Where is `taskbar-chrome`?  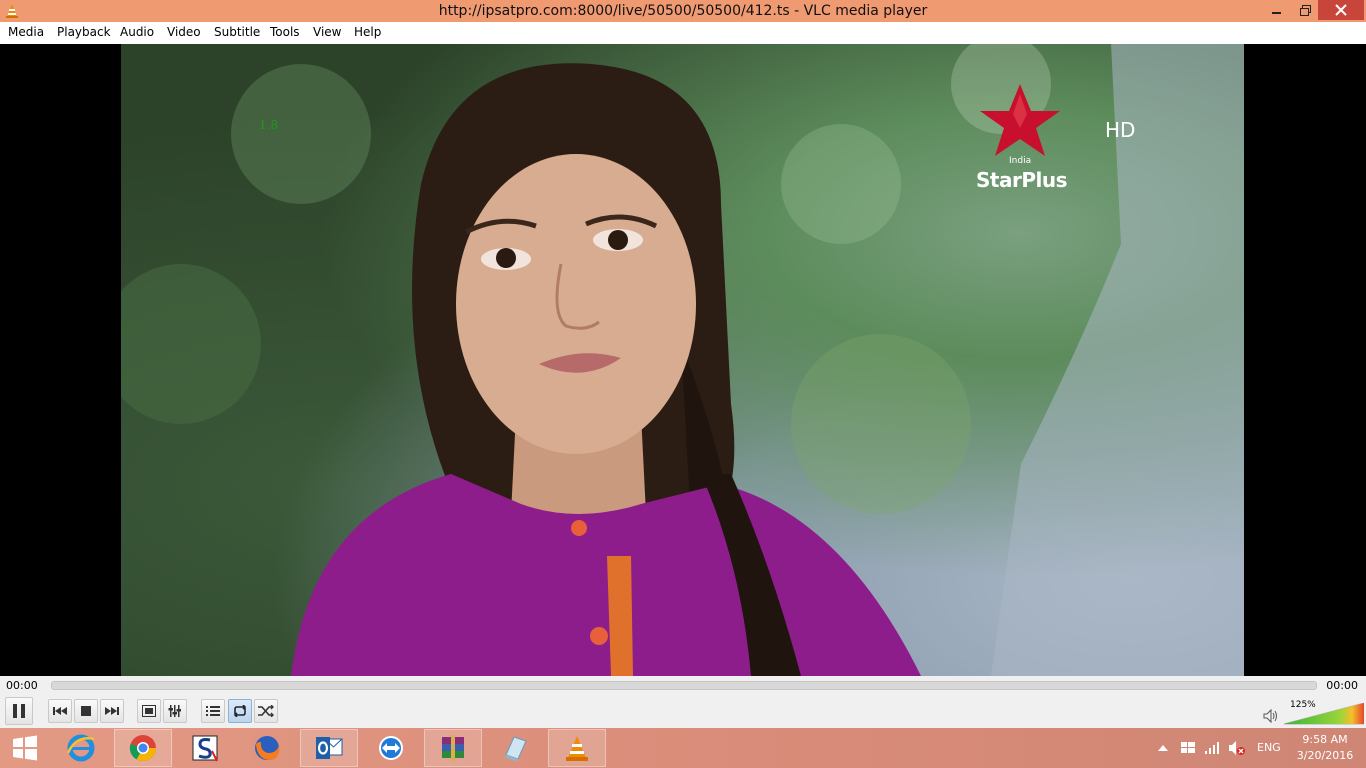
taskbar-chrome is located at coordinates (143, 748).